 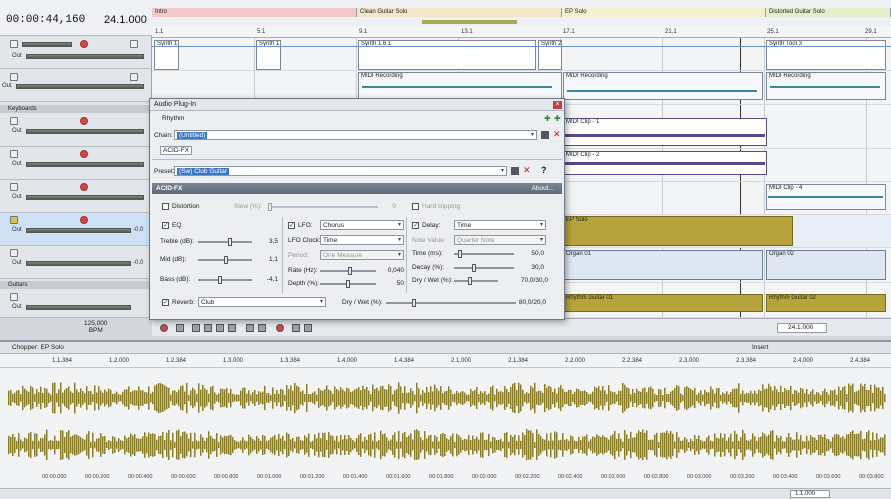 I want to click on tab-acid-fx: ACID-FX, so click(x=176, y=150).